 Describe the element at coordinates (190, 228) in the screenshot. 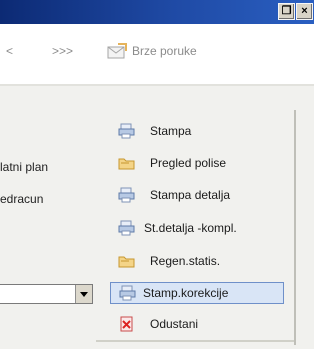

I see `menu-item-label: St.detalja -kompl.` at that location.